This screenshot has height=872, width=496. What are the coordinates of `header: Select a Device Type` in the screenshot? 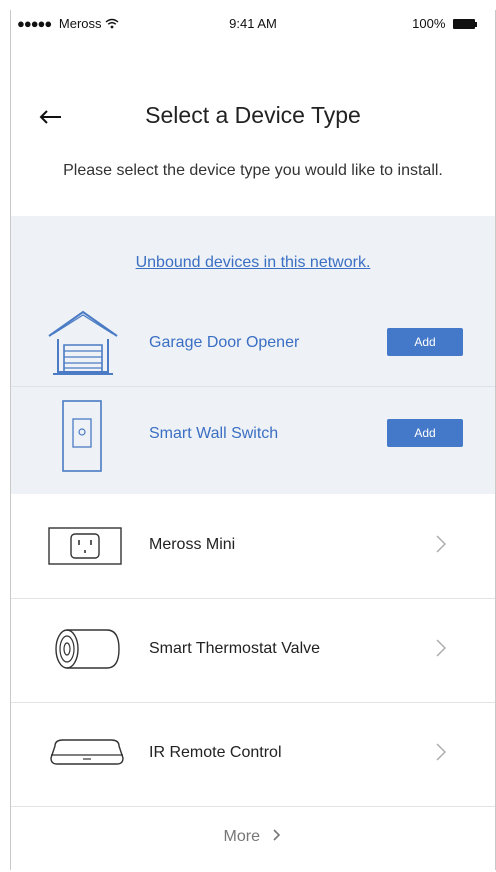 It's located at (253, 116).